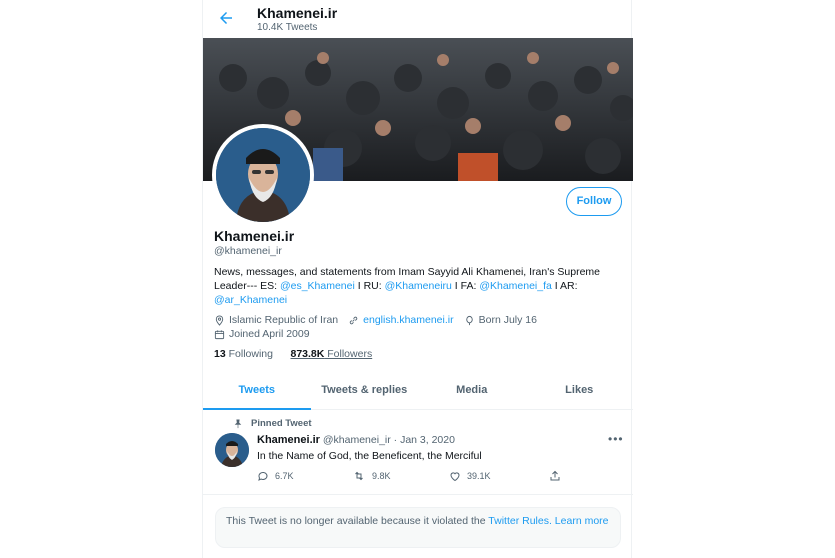 The image size is (835, 558). I want to click on profile-avatar, so click(263, 175).